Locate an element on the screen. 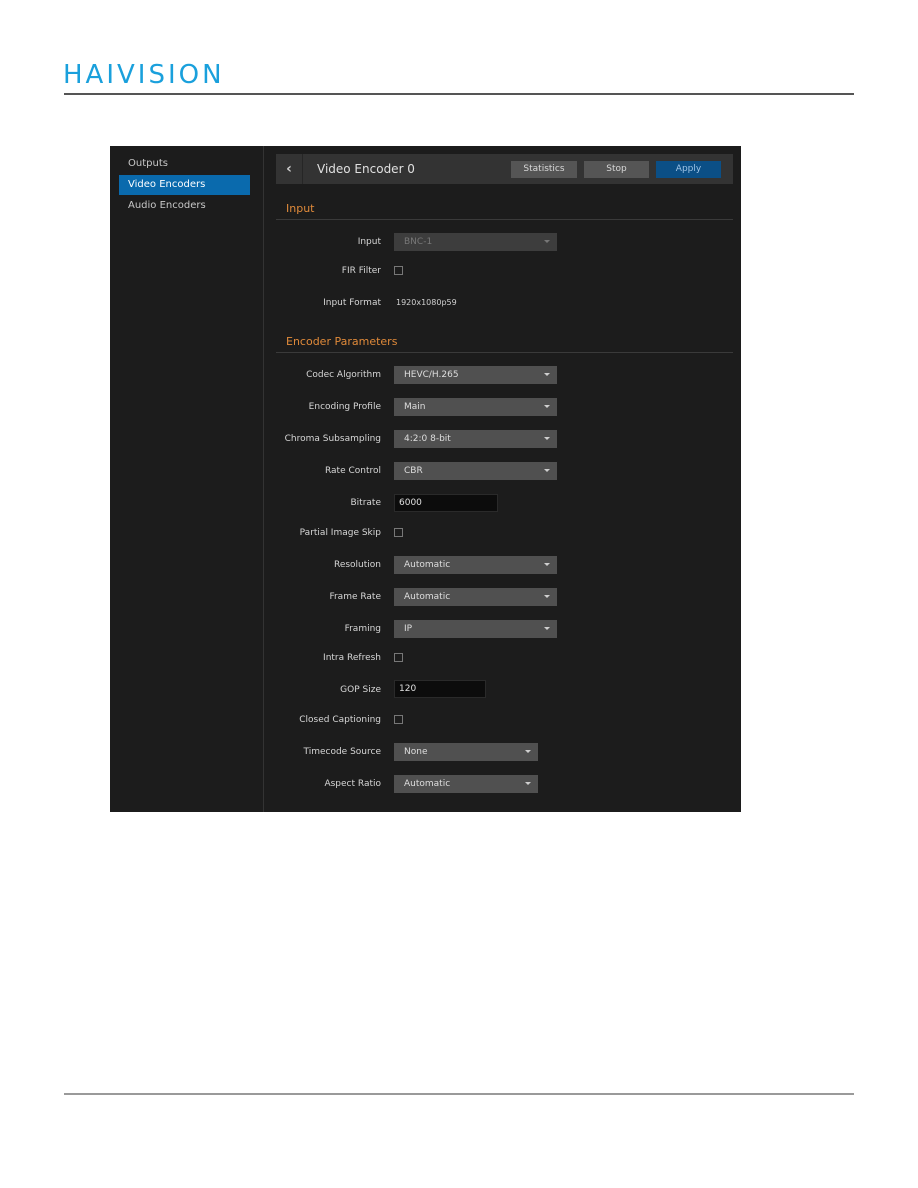  resolution-value: Automatic is located at coordinates (427, 565).